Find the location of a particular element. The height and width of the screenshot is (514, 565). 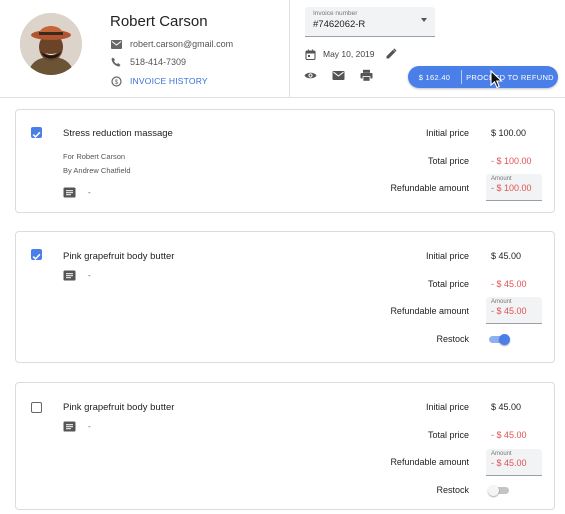

email-row: robert.carson@gmail.com is located at coordinates (171, 44).